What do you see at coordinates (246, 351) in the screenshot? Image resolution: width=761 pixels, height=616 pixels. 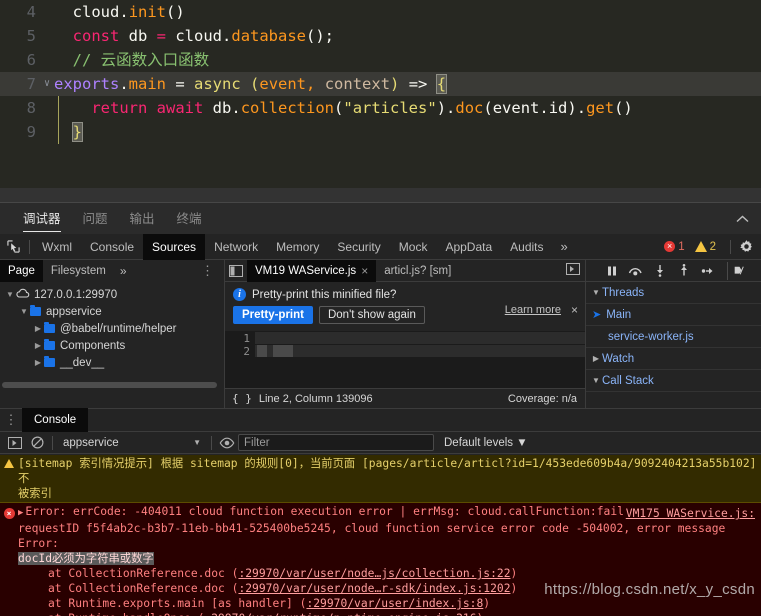 I see `gutter-line-2: 2` at bounding box center [246, 351].